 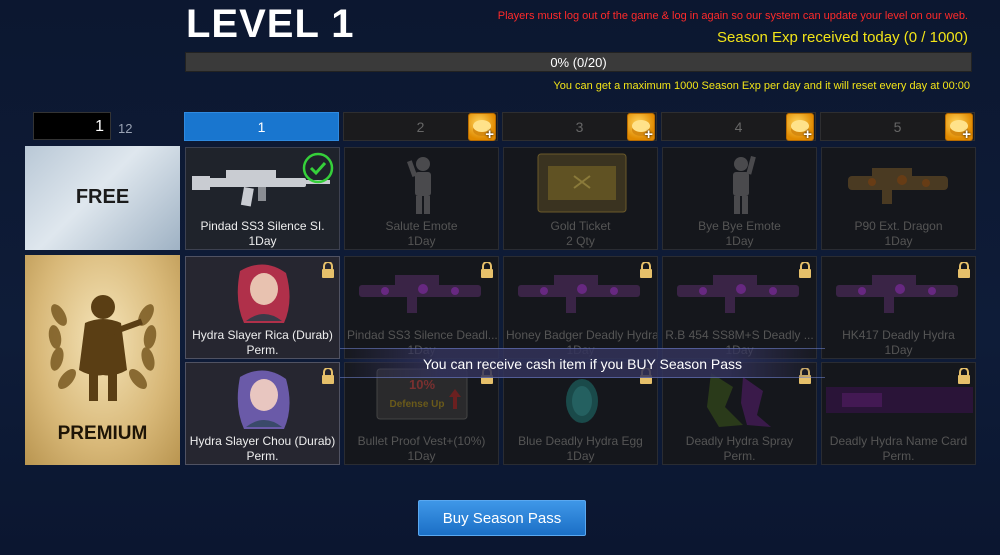 What do you see at coordinates (125, 128) in the screenshot?
I see `page-total: 12` at bounding box center [125, 128].